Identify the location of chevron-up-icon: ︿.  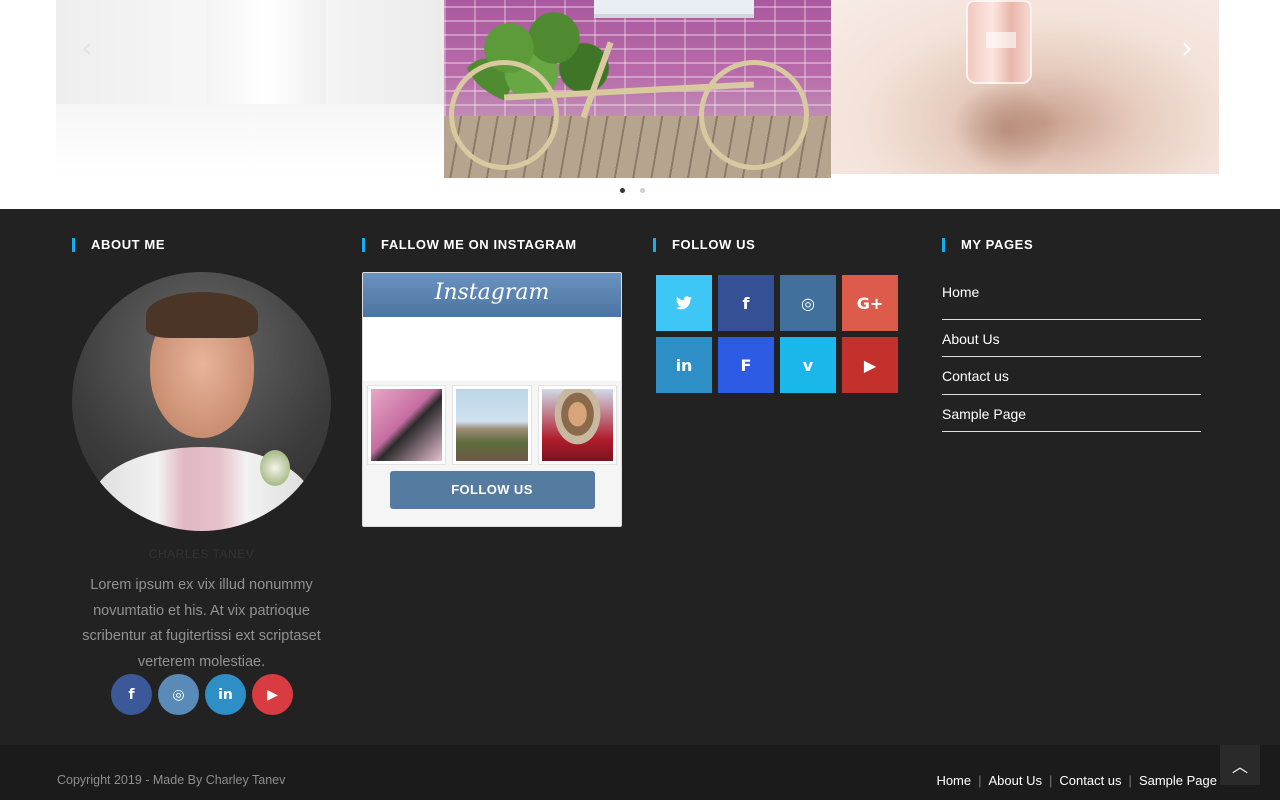
(1239, 766).